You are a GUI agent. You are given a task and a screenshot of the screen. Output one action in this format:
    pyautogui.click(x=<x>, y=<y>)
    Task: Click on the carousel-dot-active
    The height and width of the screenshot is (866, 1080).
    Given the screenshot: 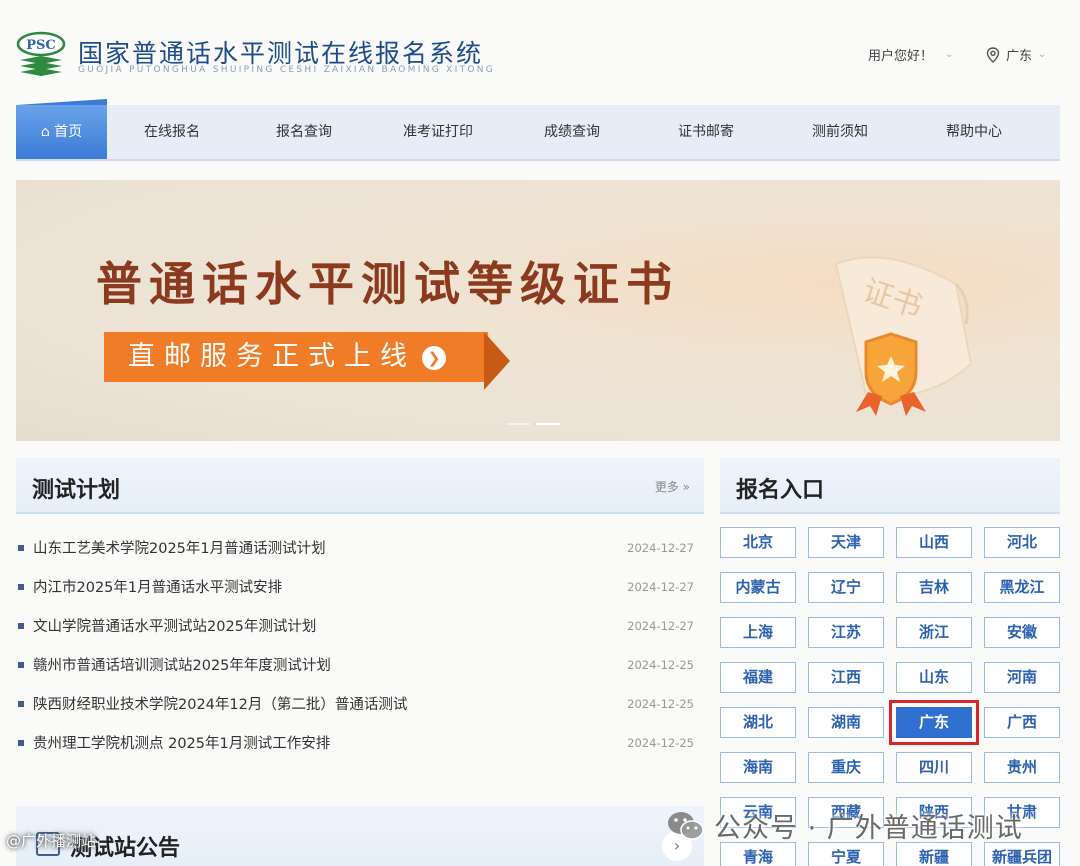 What is the action you would take?
    pyautogui.click(x=548, y=424)
    